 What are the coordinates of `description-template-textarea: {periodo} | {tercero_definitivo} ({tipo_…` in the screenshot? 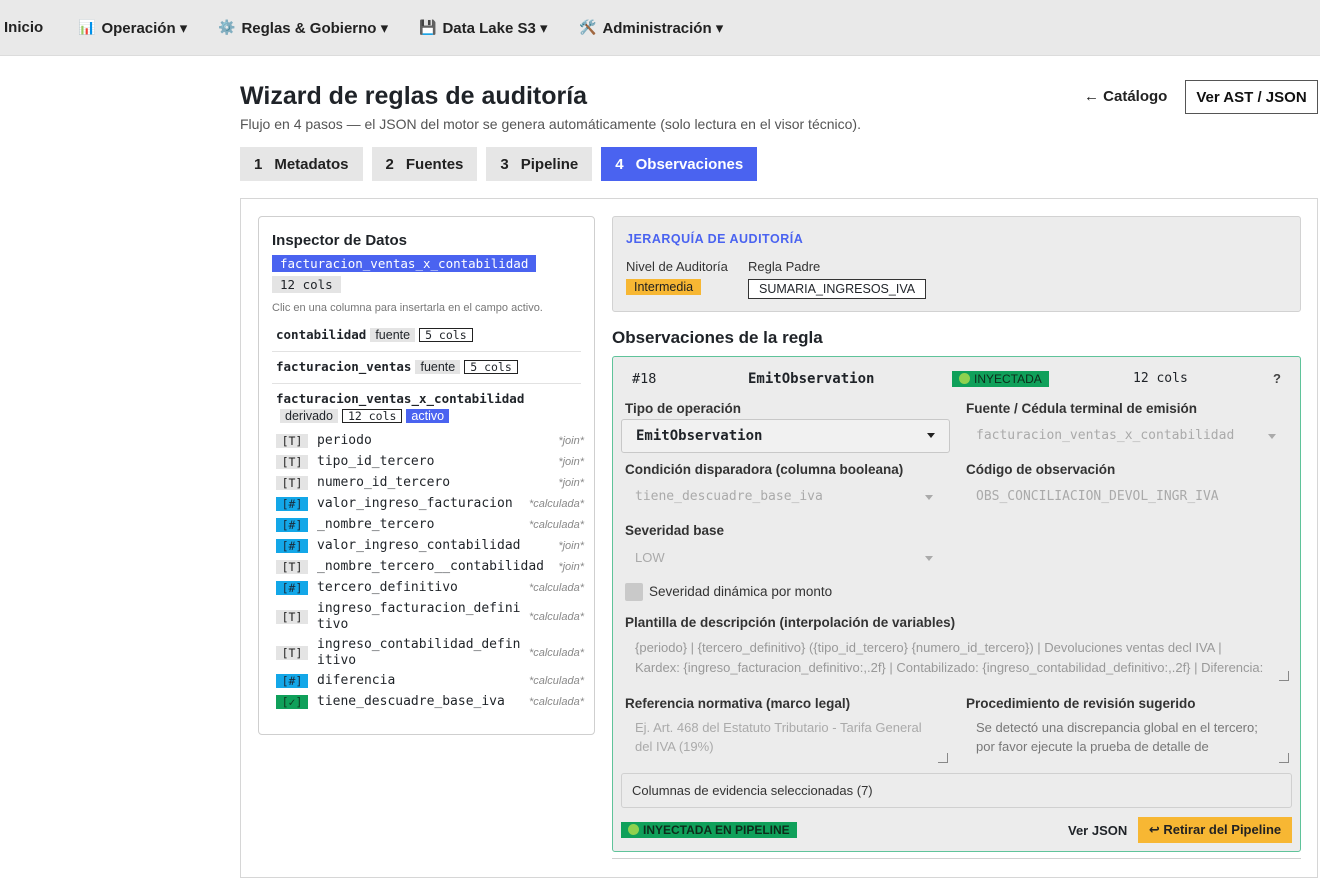 It's located at (950, 658).